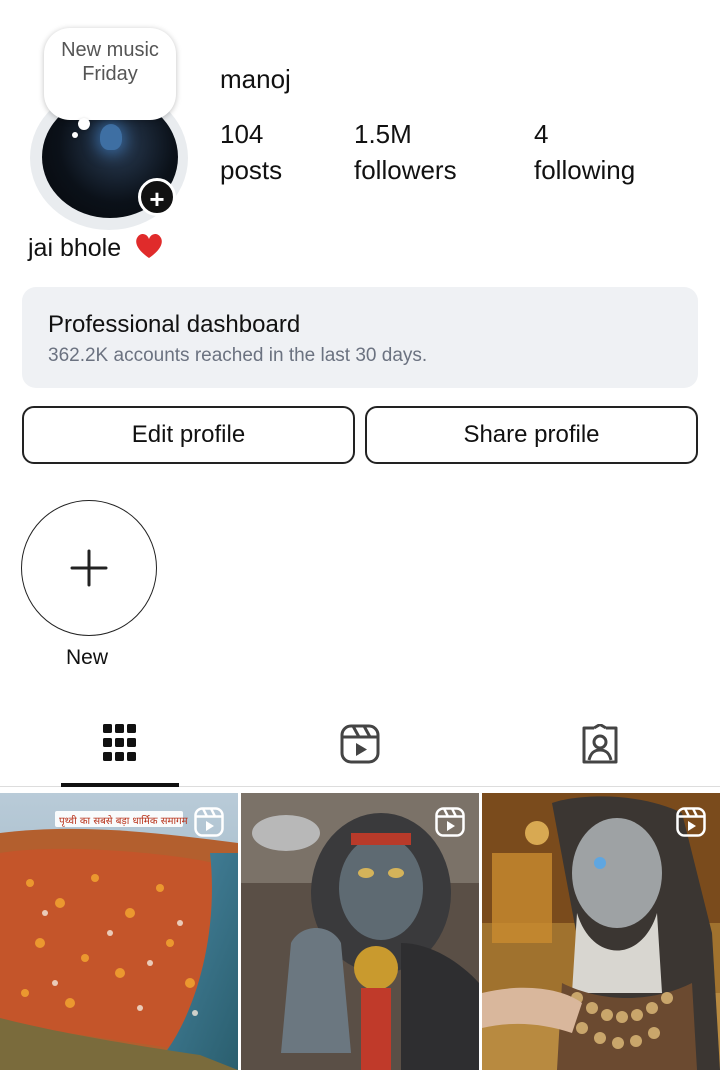 The height and width of the screenshot is (1070, 720). I want to click on plus-icon, so click(89, 568).